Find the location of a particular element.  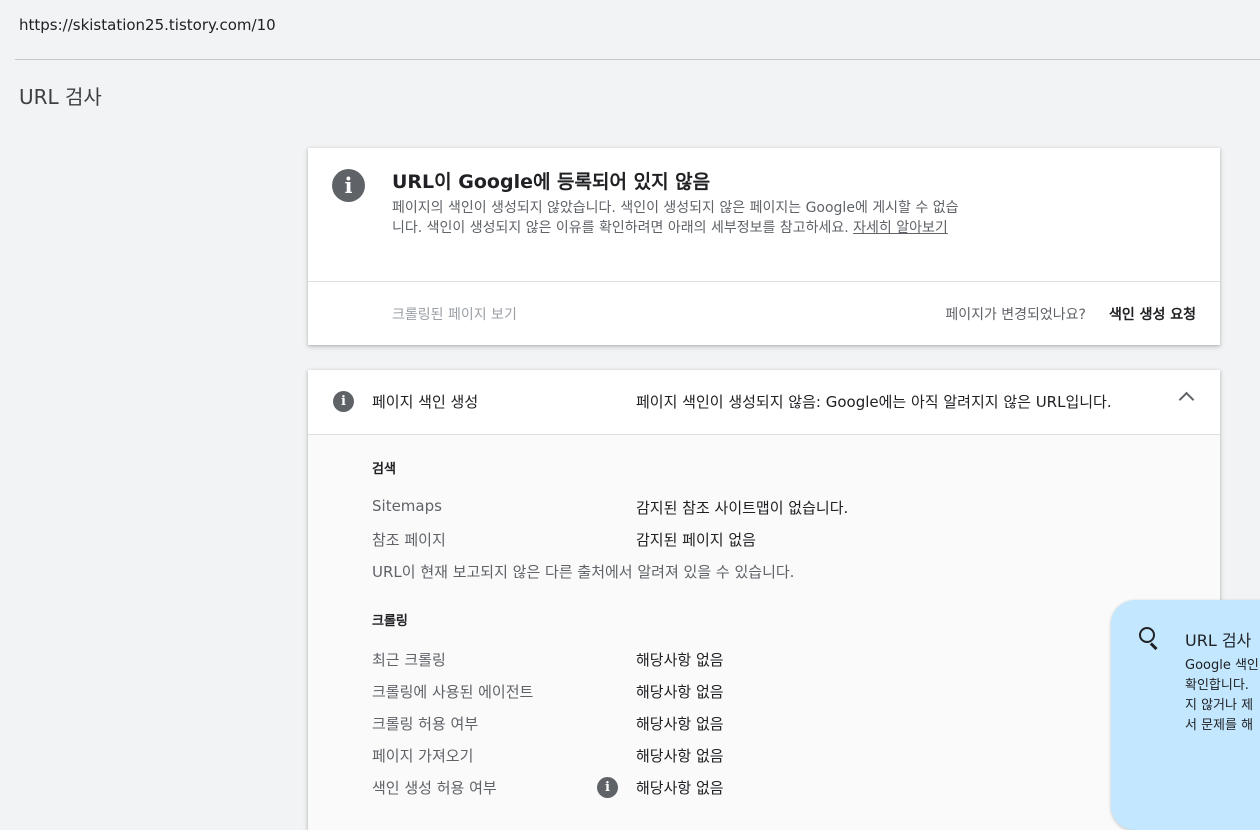

crawl-section-title: 크롤링 is located at coordinates (390, 621).